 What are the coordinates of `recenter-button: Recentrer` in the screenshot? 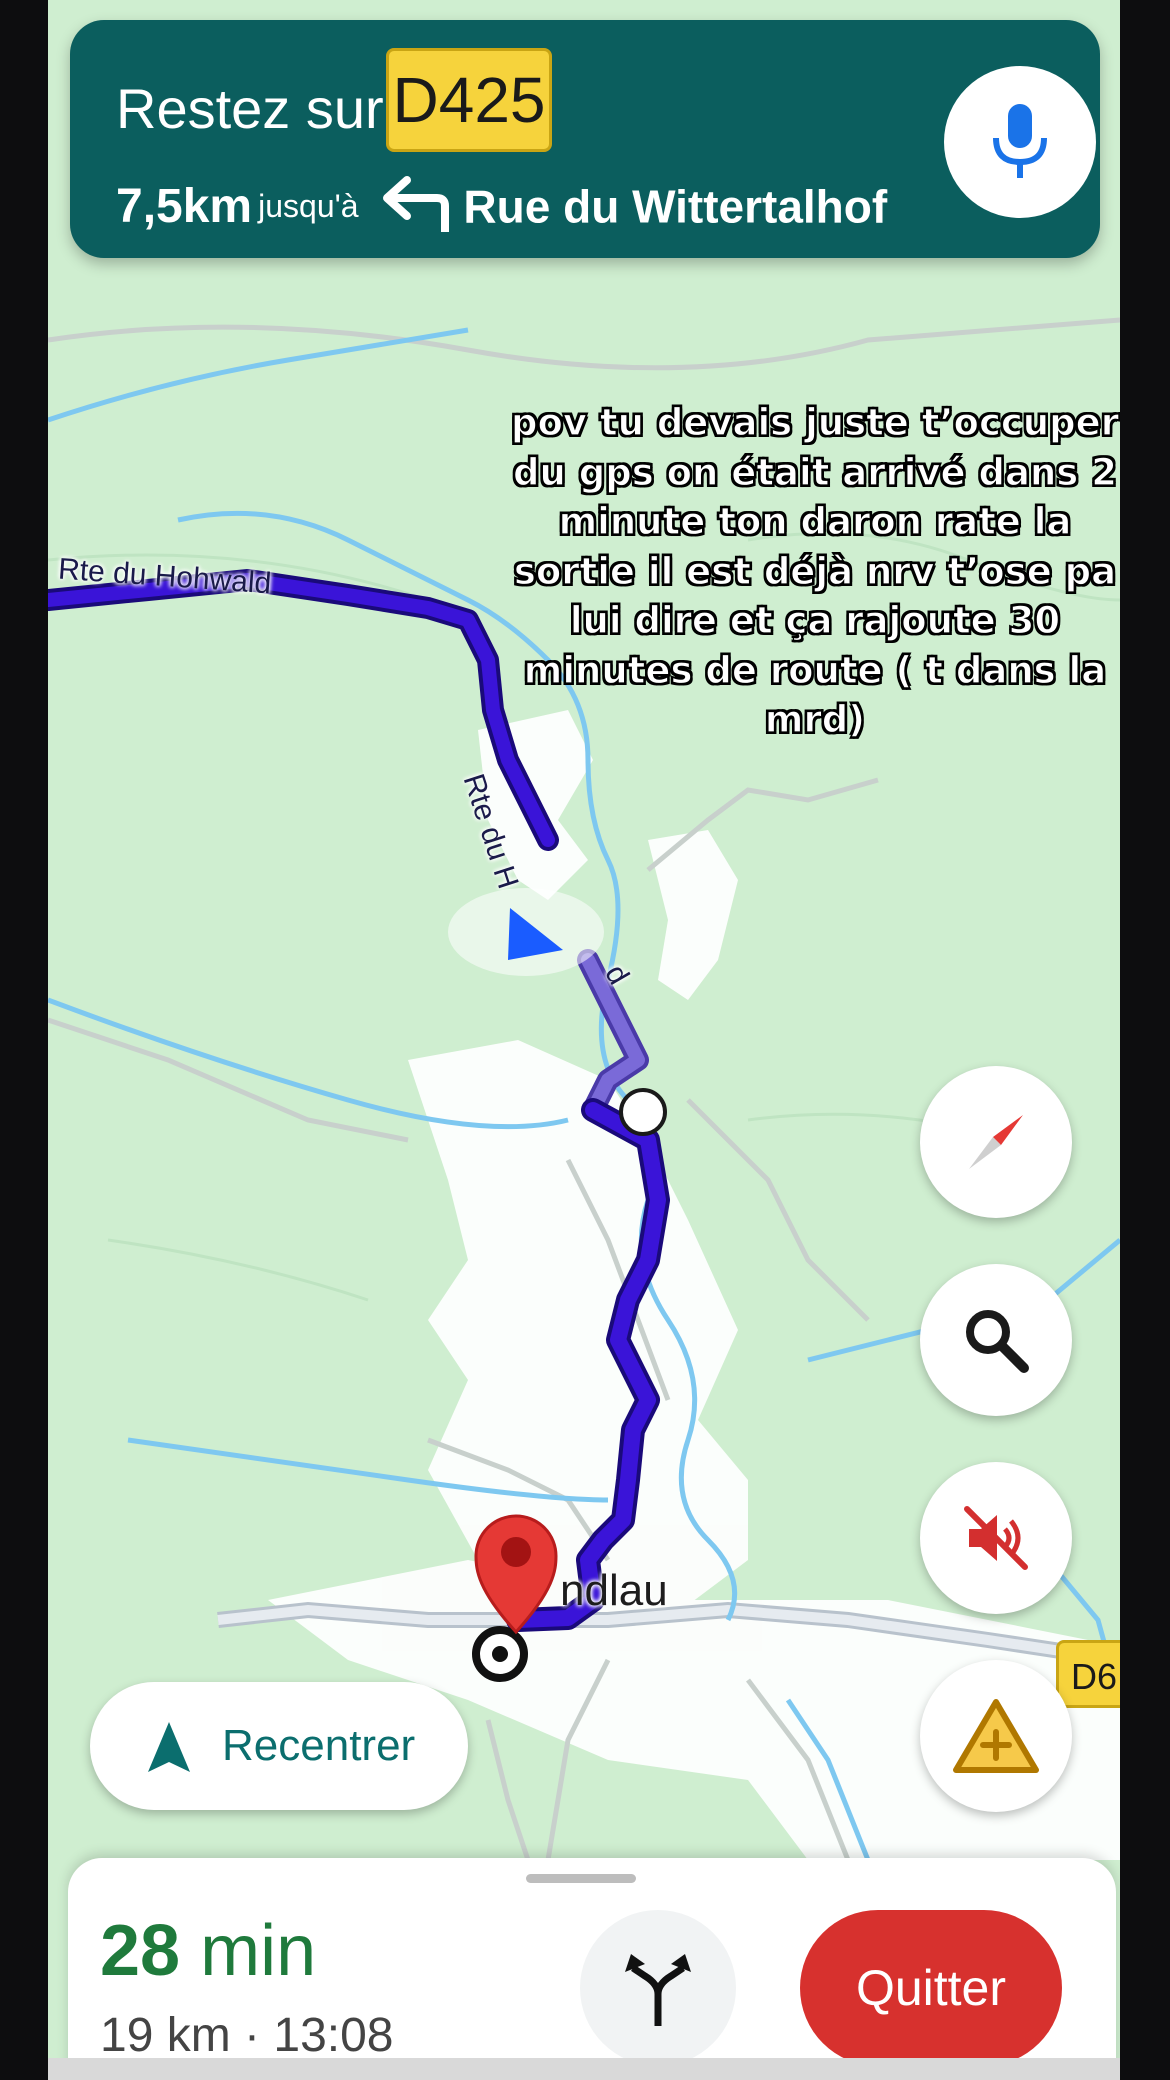 It's located at (279, 1746).